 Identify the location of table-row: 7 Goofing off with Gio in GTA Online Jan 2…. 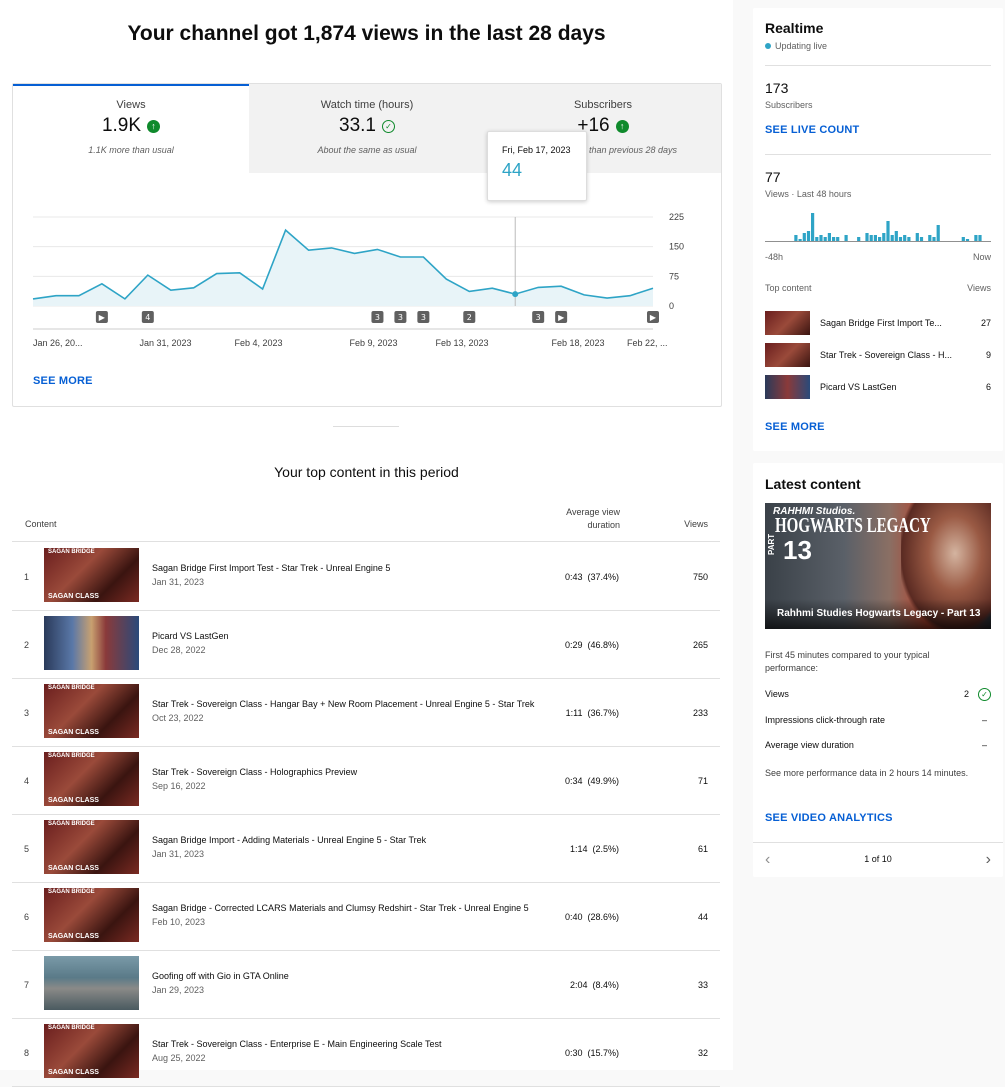
(366, 984).